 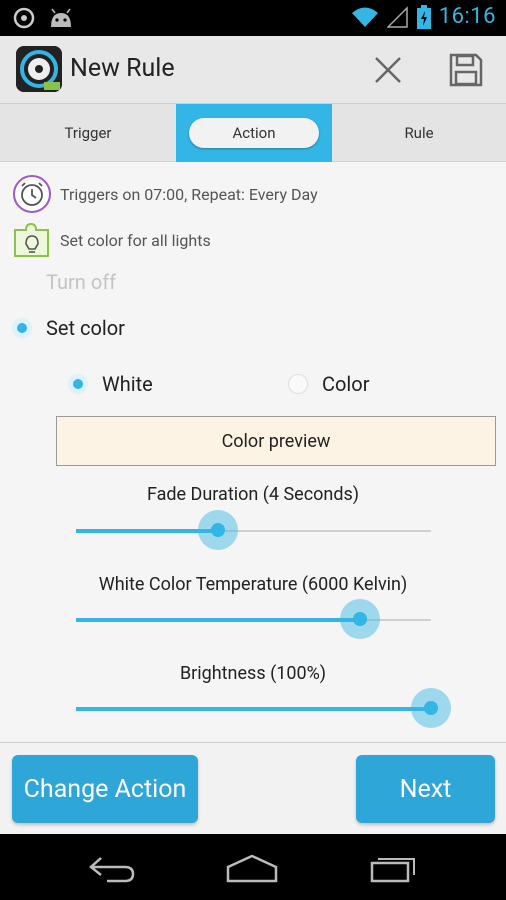 What do you see at coordinates (425, 789) in the screenshot?
I see `next-button: Next` at bounding box center [425, 789].